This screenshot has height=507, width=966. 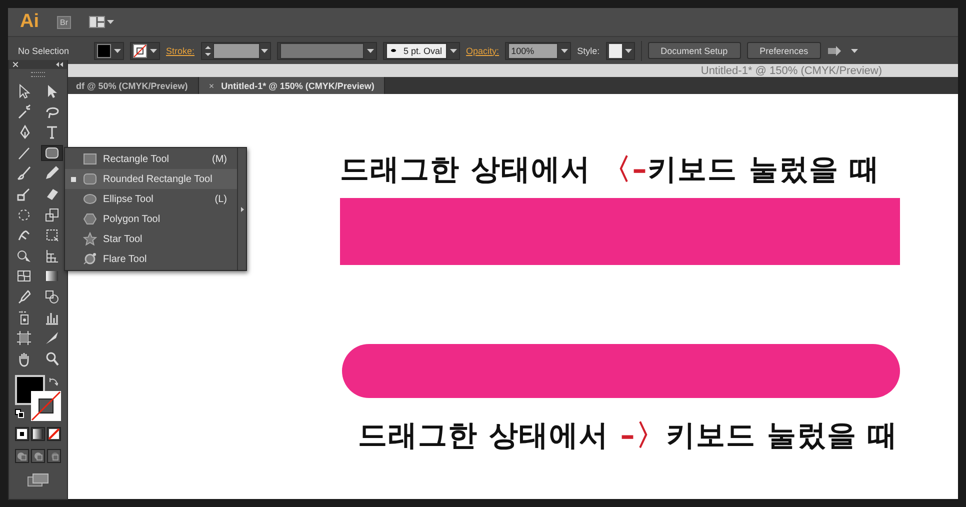 What do you see at coordinates (151, 159) in the screenshot?
I see `flyout-menu-item: Rectangle Tool (M)` at bounding box center [151, 159].